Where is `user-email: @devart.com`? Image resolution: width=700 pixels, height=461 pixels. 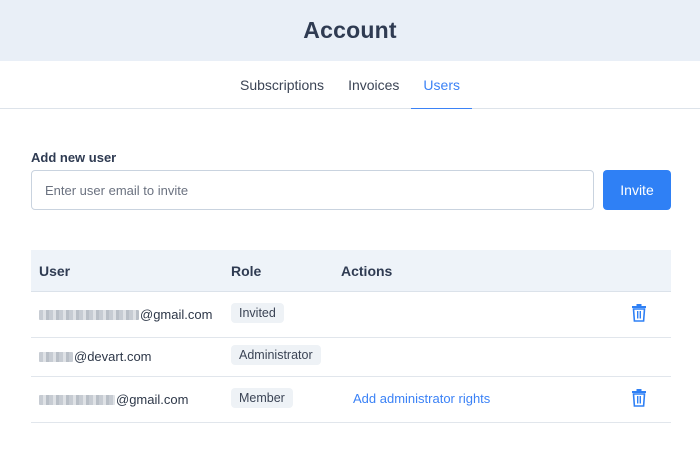 user-email: @devart.com is located at coordinates (95, 356).